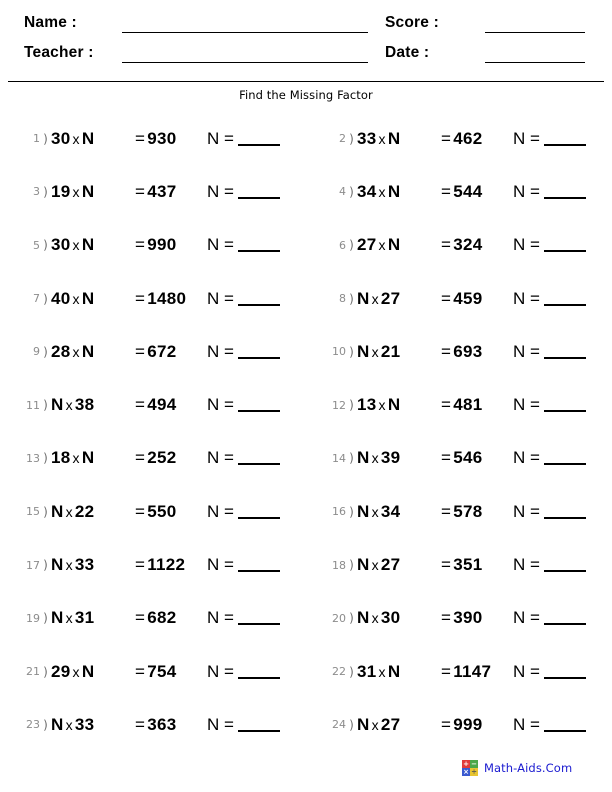  Describe the element at coordinates (306, 724) in the screenshot. I see `problem-row: 23) Nx 33 = 363 N = 24) Nx 27 = 999 N =` at that location.